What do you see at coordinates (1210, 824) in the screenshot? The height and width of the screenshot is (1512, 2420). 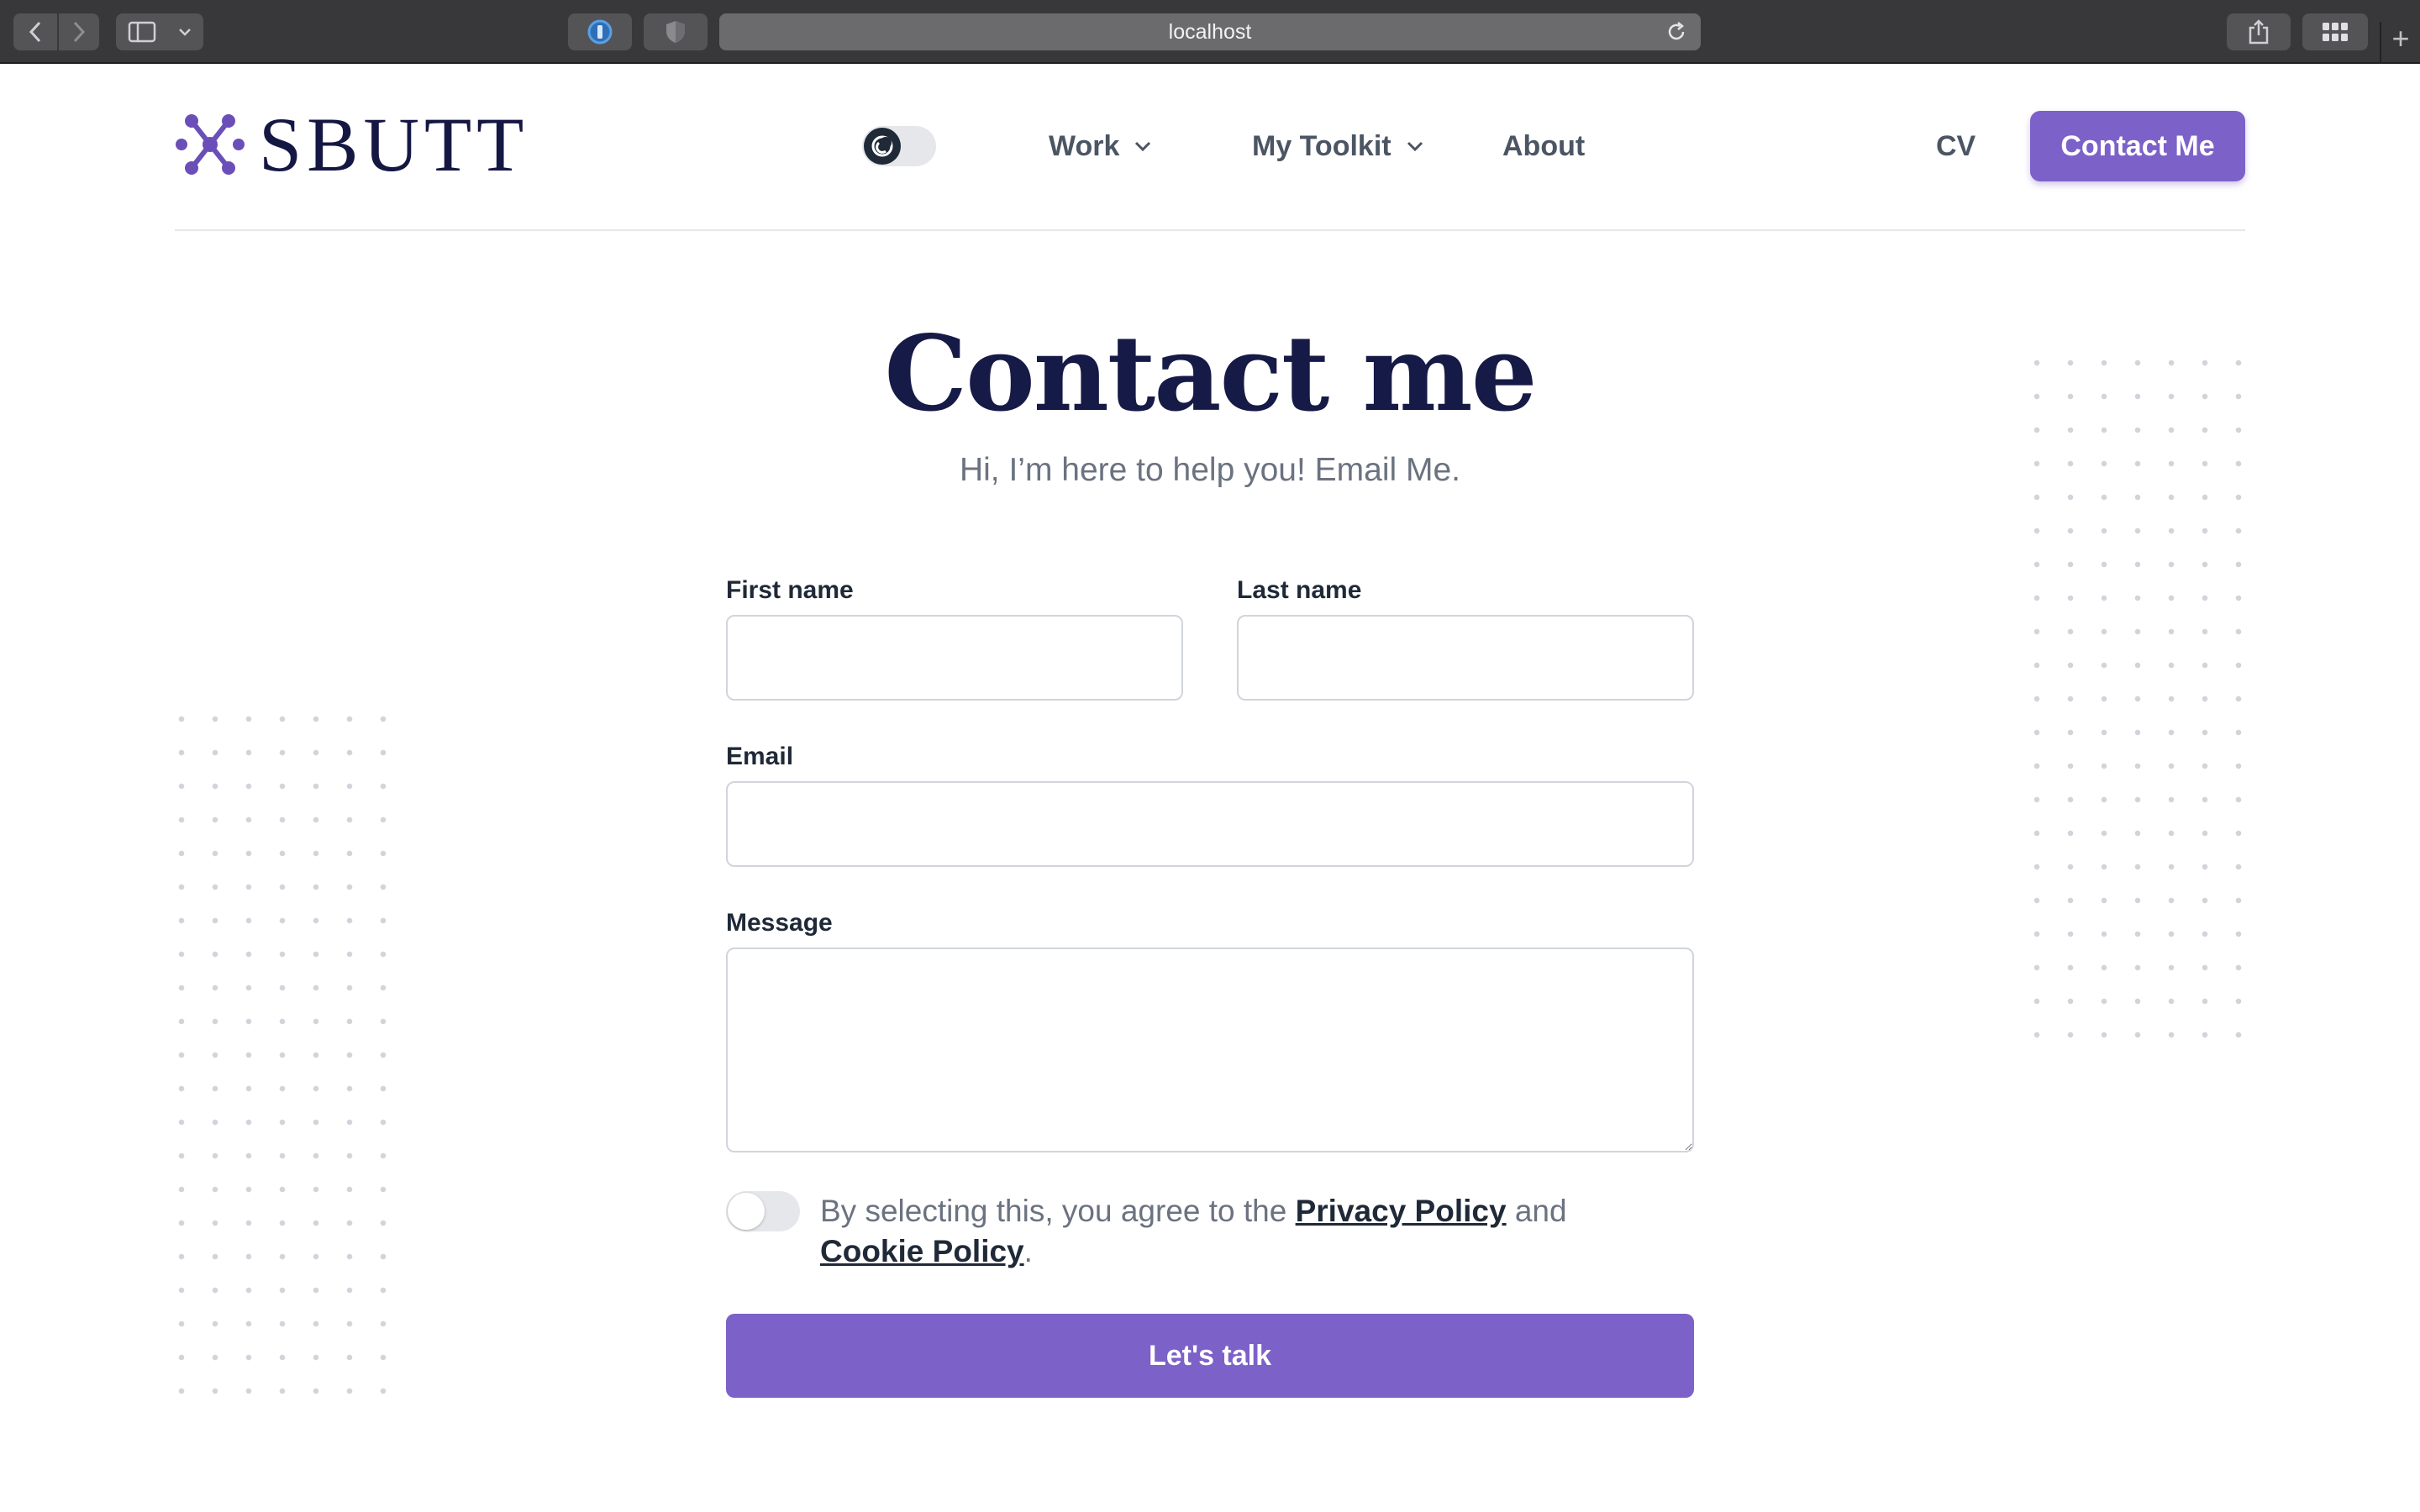 I see `email-input` at bounding box center [1210, 824].